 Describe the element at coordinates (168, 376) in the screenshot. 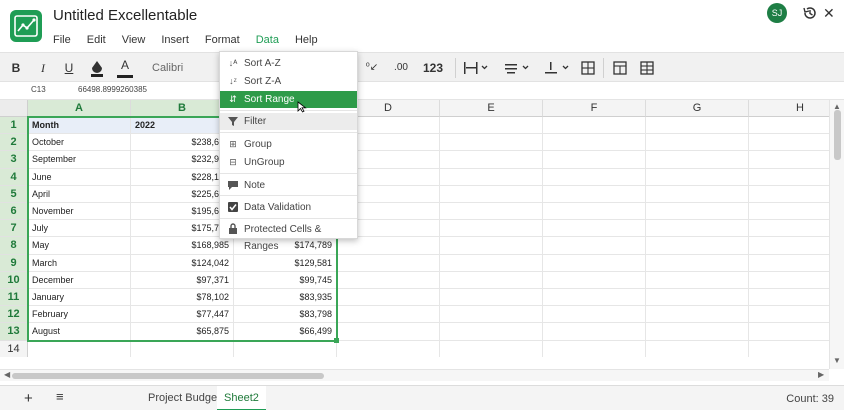

I see `horizontal-scroll-thumb` at that location.